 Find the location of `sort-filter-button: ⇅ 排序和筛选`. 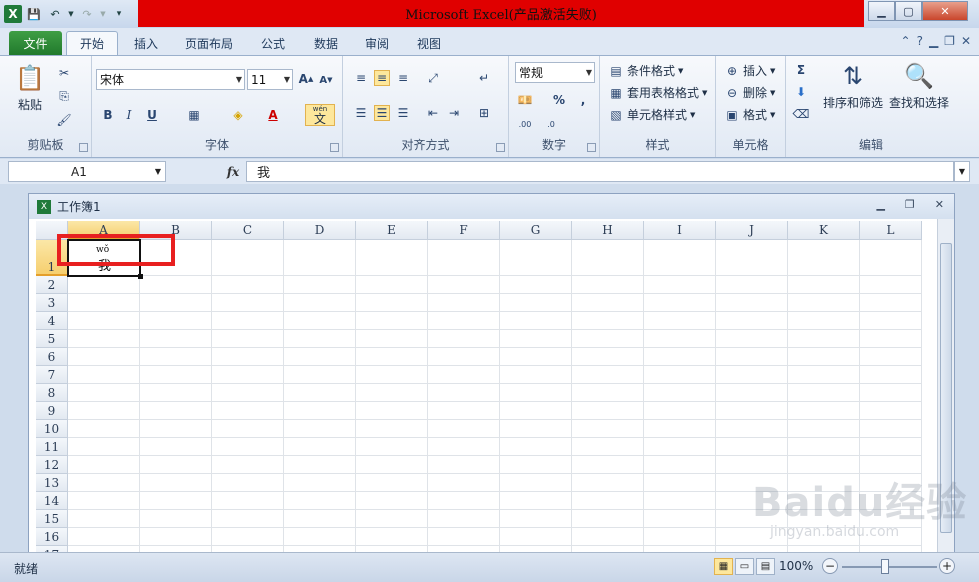

sort-filter-button: ⇅ 排序和筛选 is located at coordinates (853, 85).